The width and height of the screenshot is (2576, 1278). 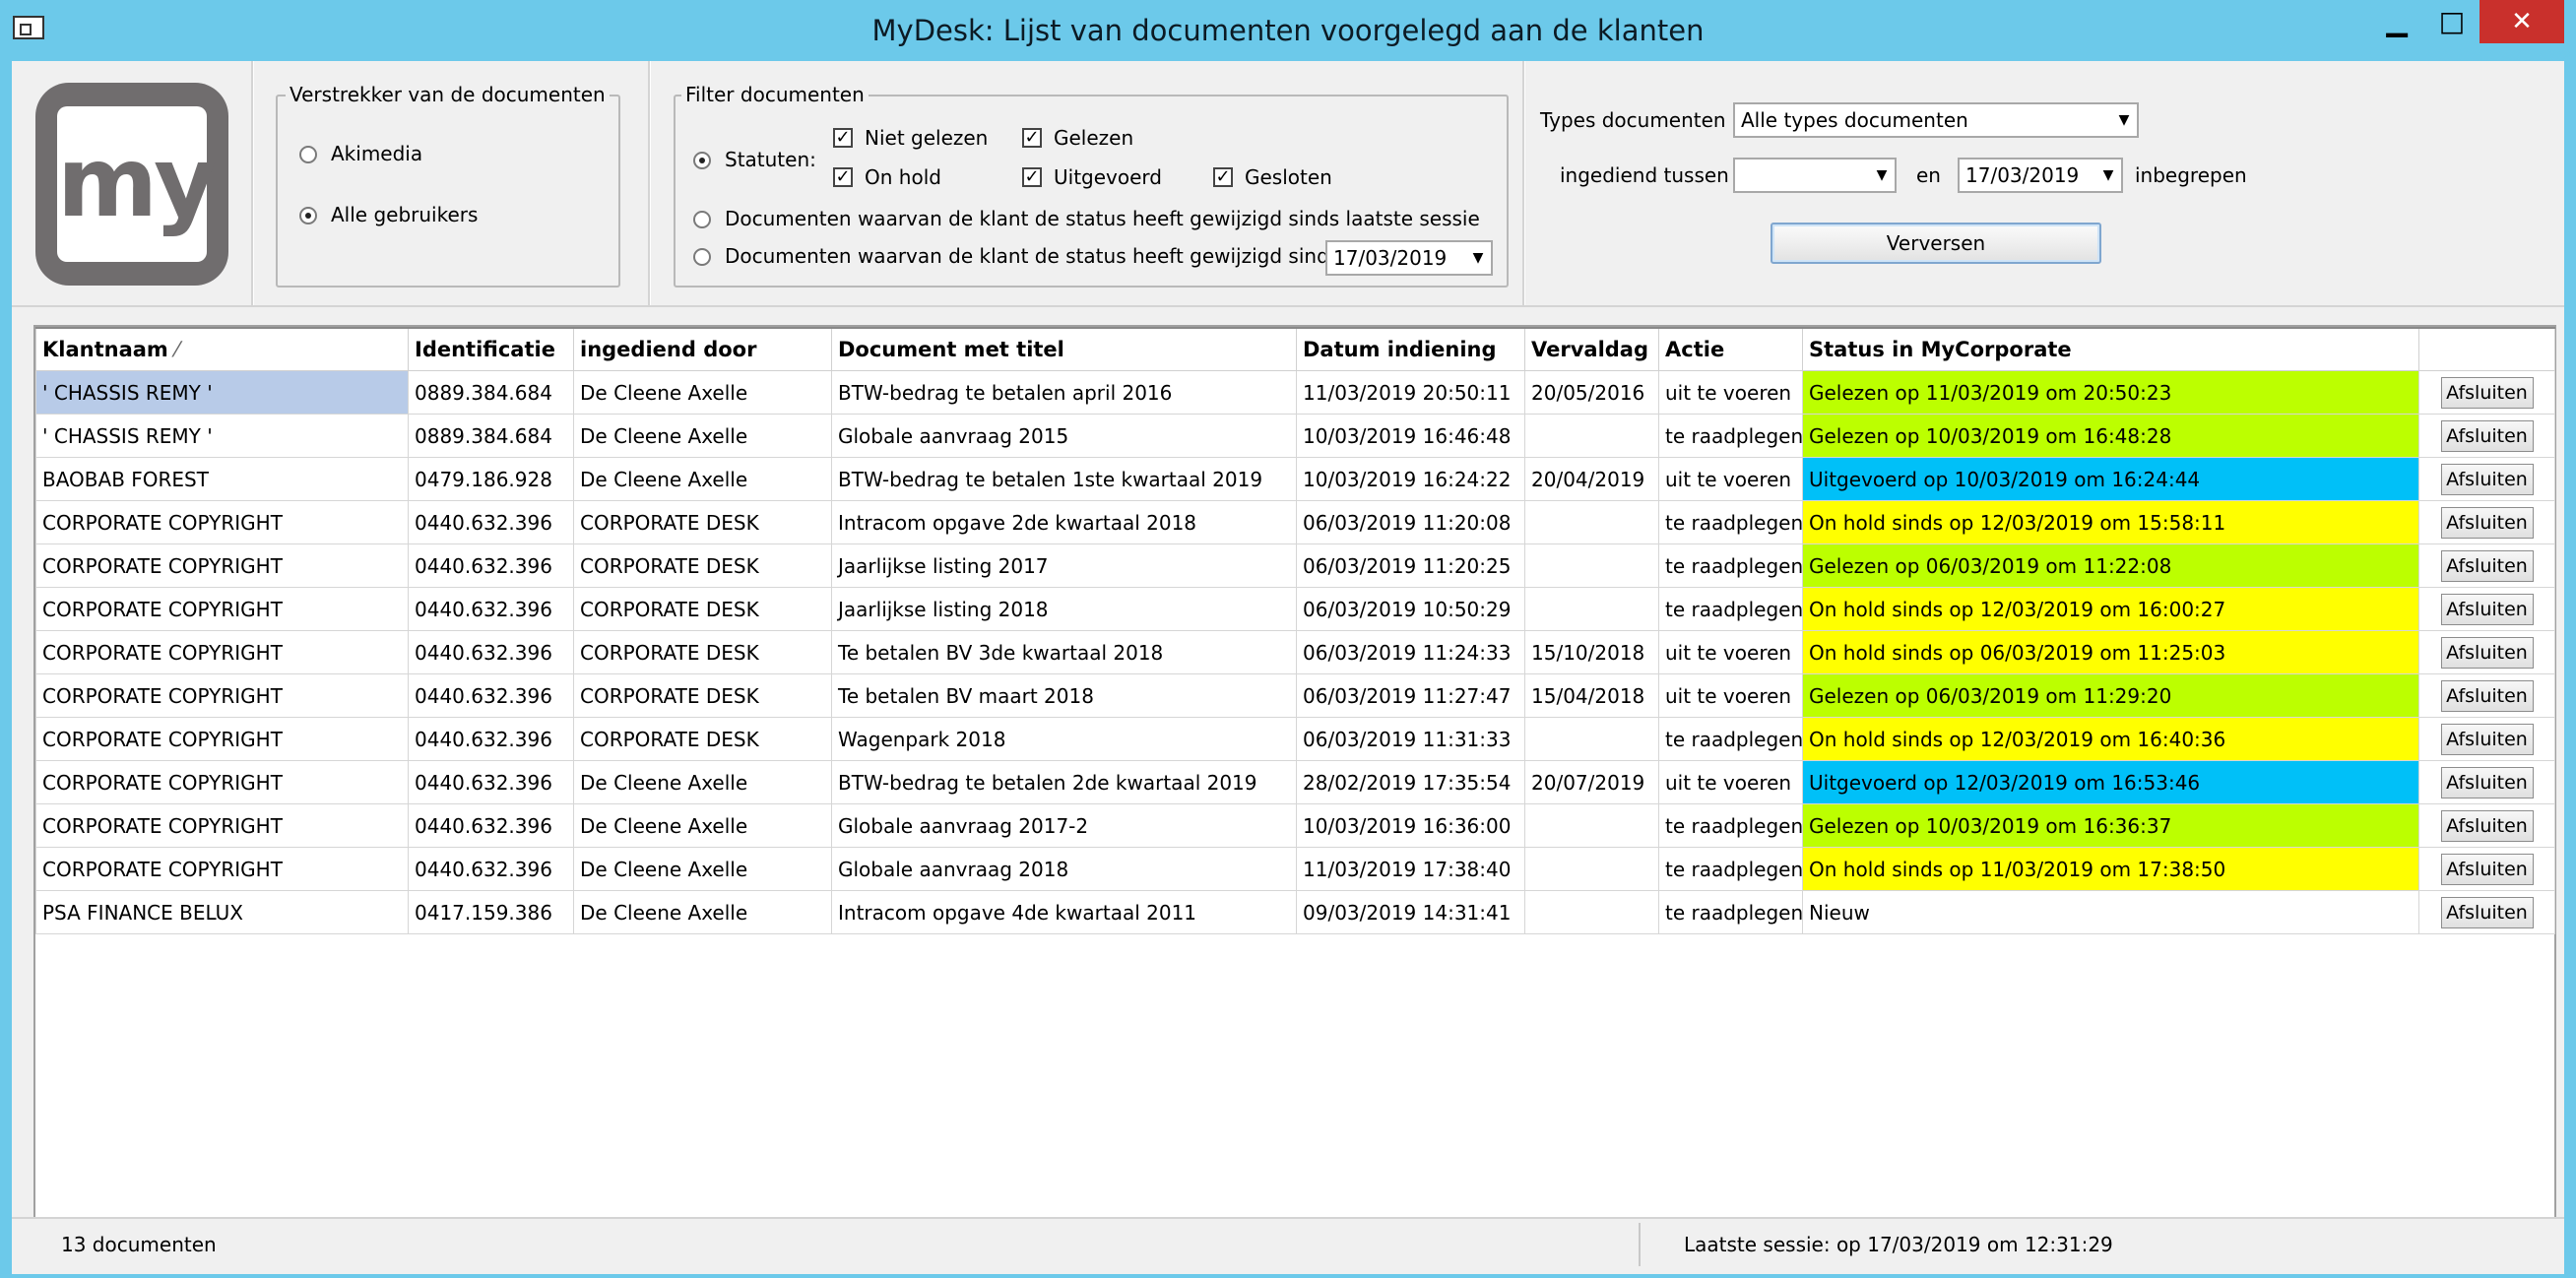 What do you see at coordinates (491, 349) in the screenshot?
I see `col-identificatie: Identificatie` at bounding box center [491, 349].